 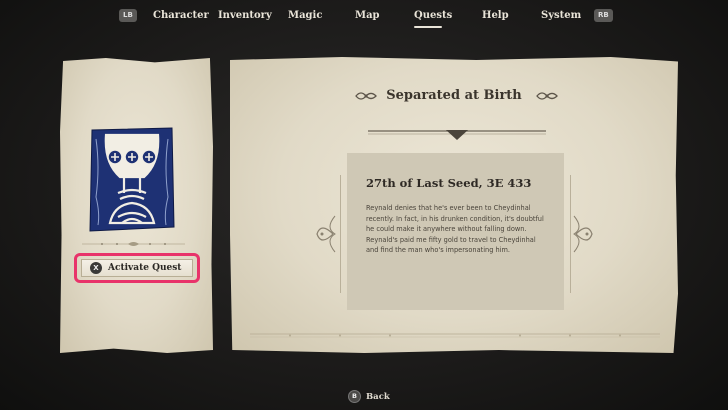 I want to click on b-button-icon: B, so click(x=354, y=396).